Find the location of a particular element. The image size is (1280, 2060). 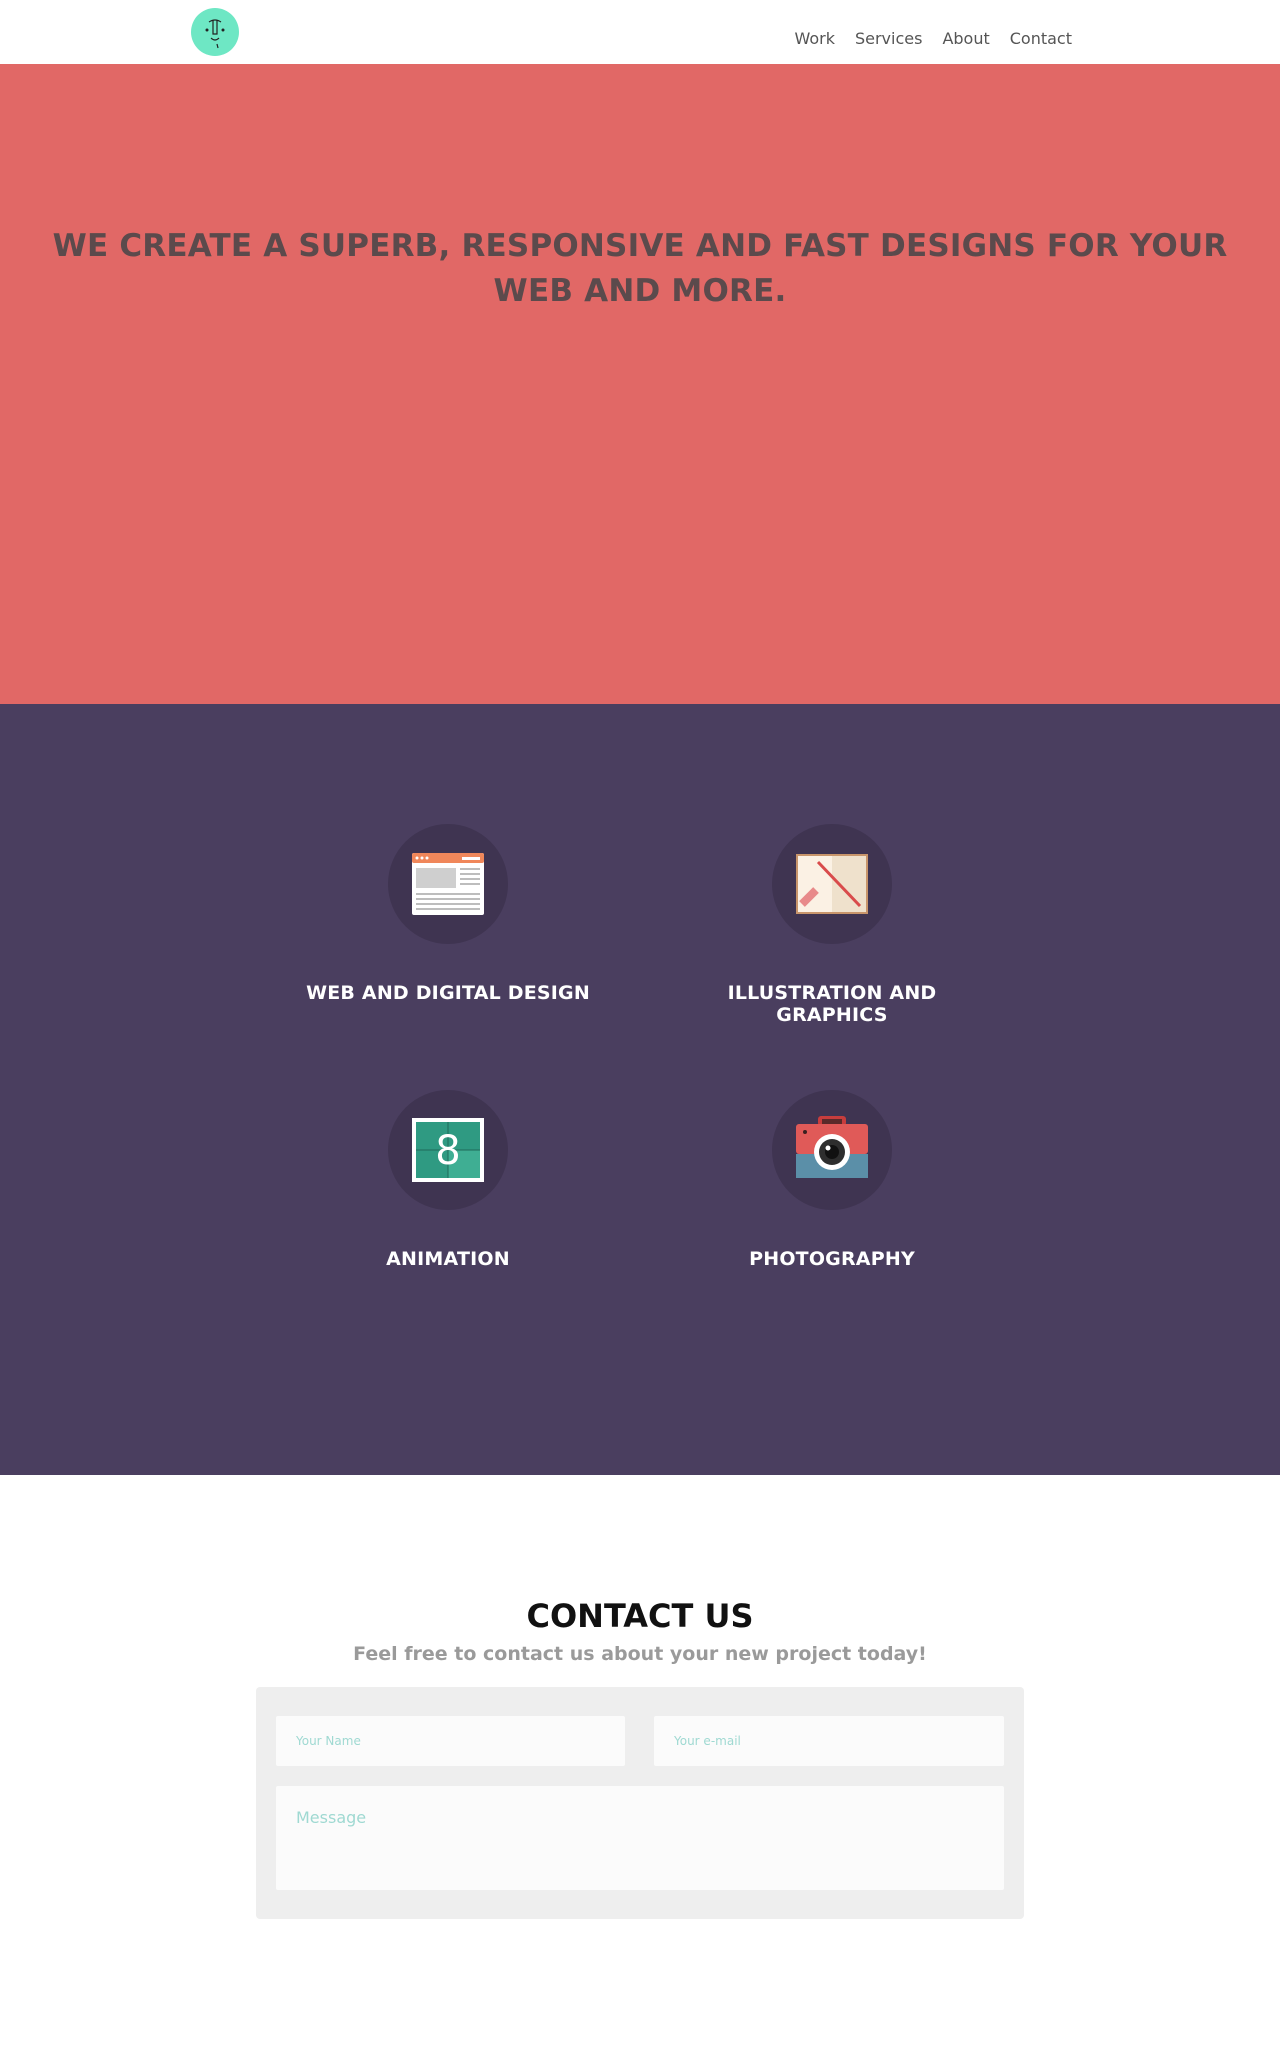

email-field is located at coordinates (829, 1741).